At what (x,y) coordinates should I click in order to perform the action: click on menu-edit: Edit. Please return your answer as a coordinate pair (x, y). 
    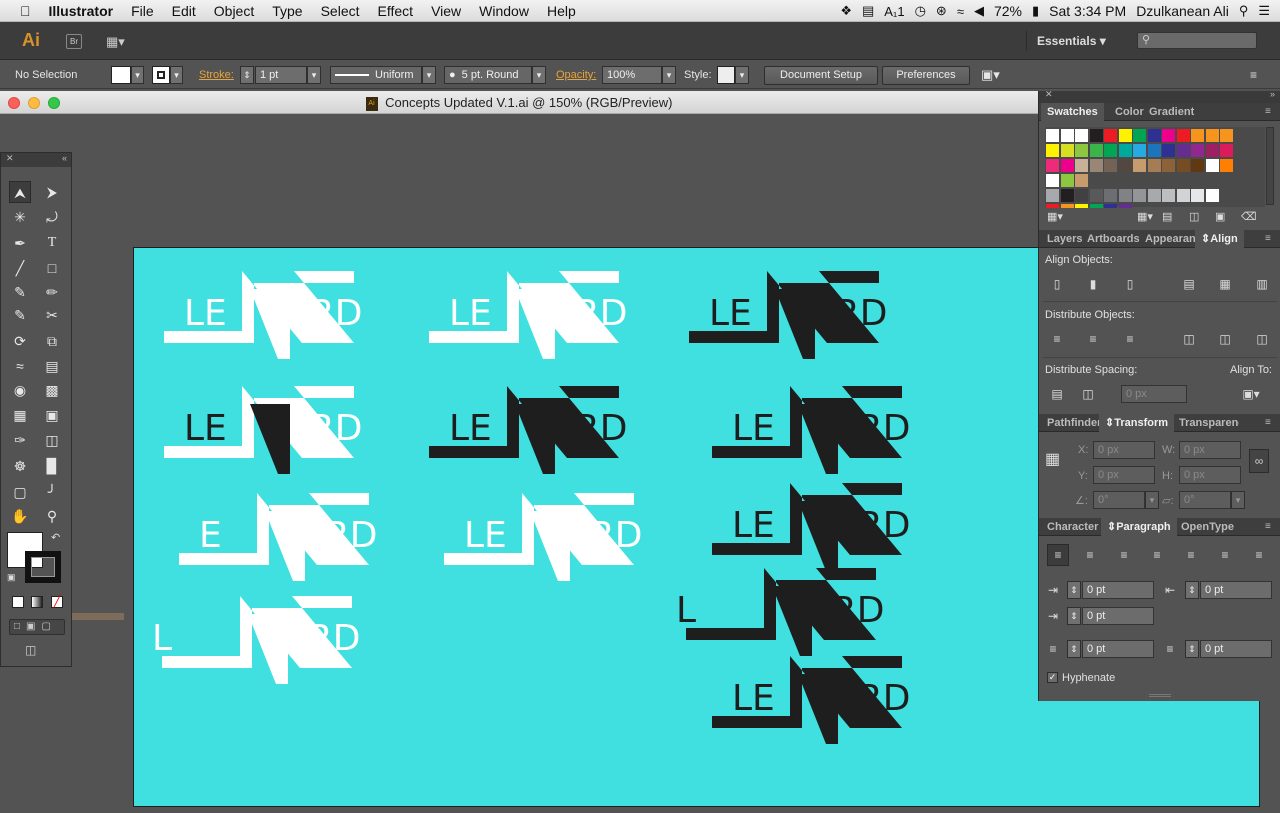
    Looking at the image, I should click on (184, 11).